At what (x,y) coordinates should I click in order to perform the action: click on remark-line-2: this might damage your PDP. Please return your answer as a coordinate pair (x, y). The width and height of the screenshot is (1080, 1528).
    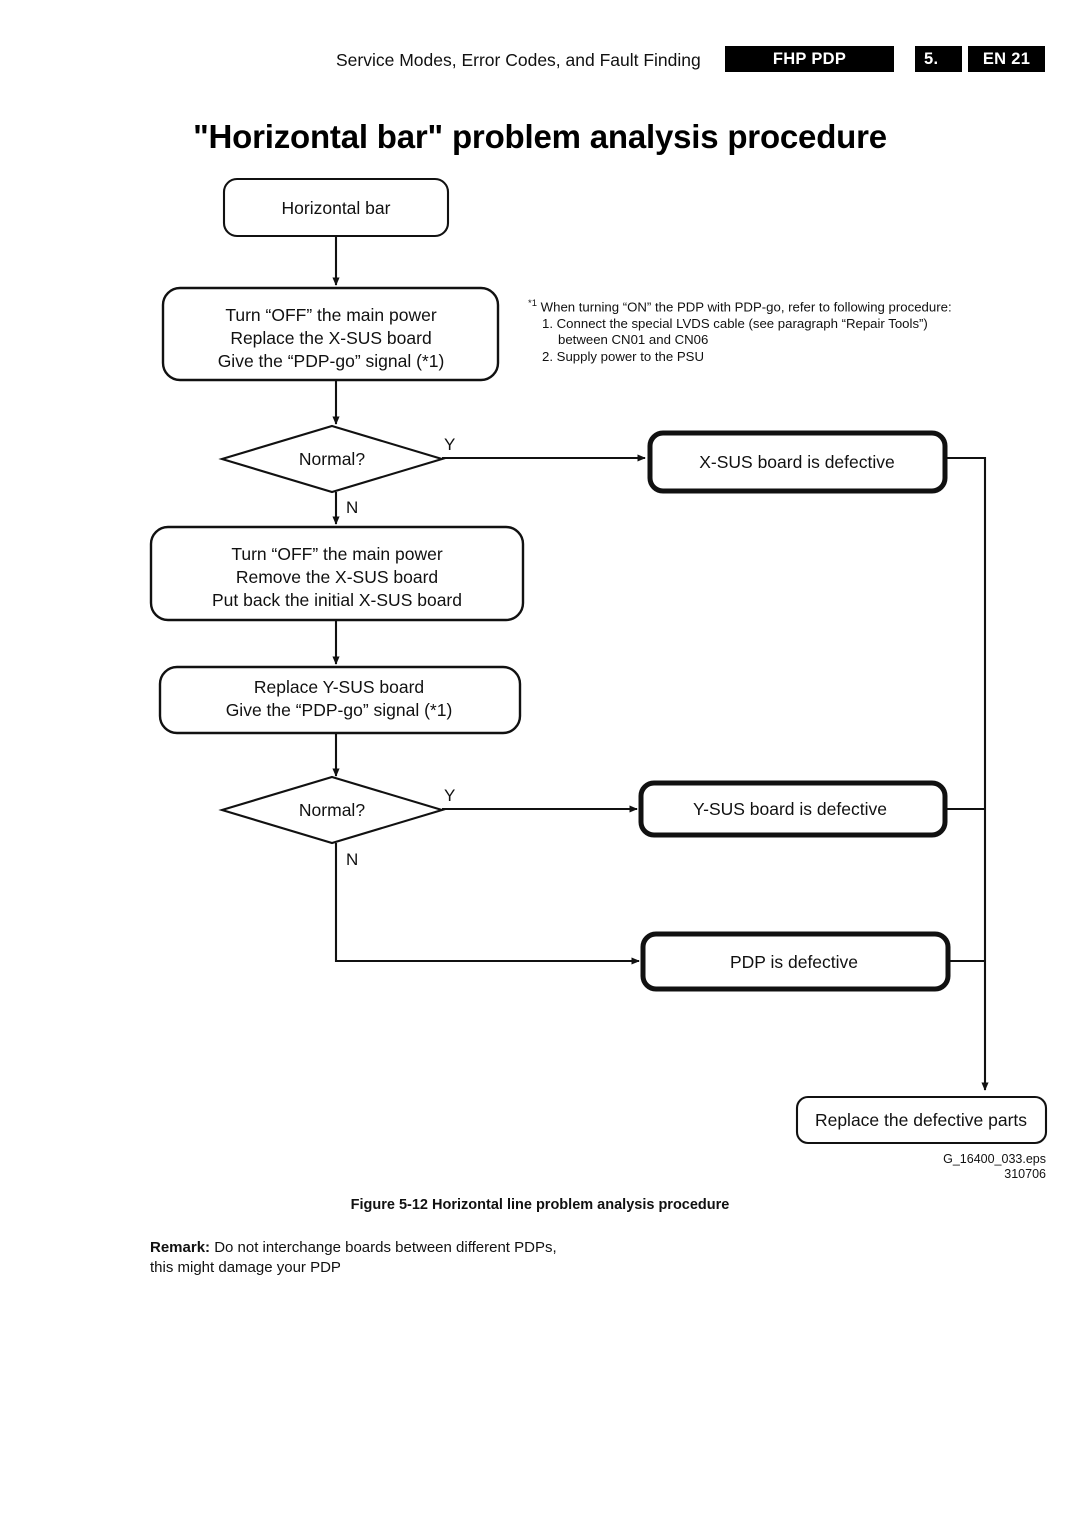
    Looking at the image, I should click on (245, 1267).